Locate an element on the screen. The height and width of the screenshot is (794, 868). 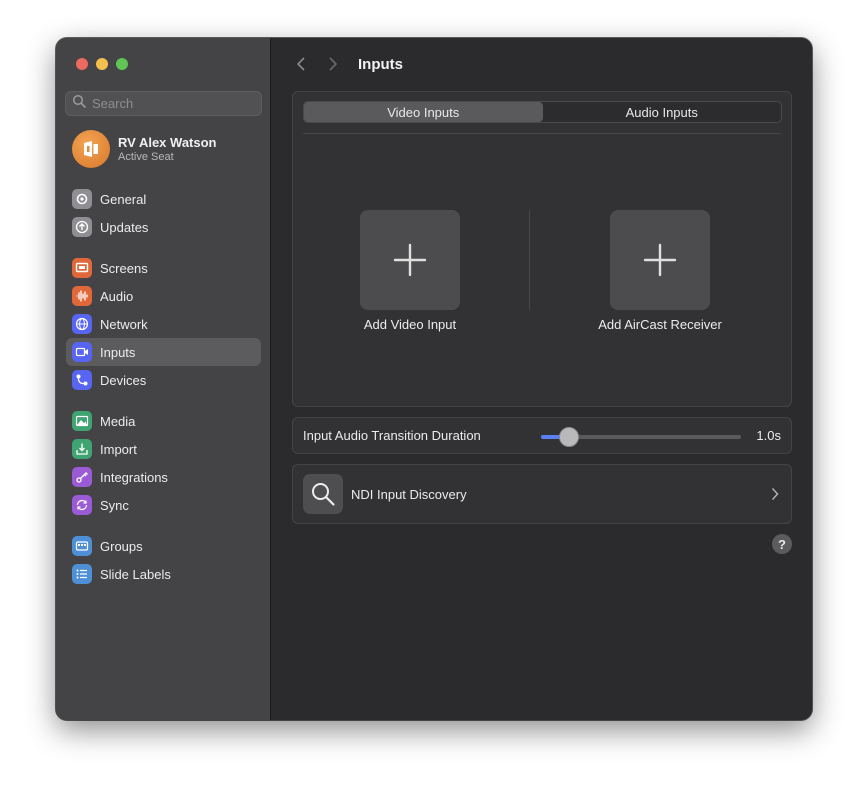
chevron-left-icon is located at coordinates (300, 64).